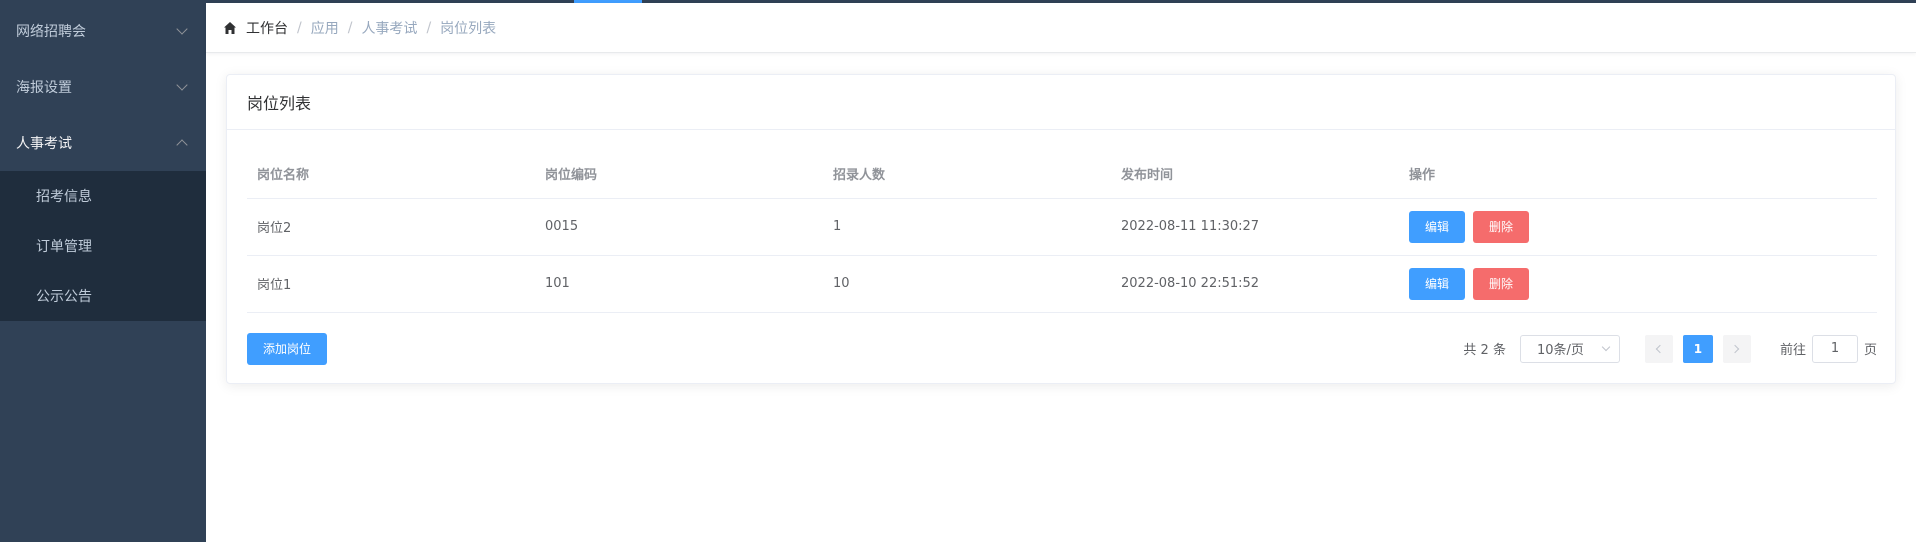 Image resolution: width=1916 pixels, height=542 pixels. I want to click on table-row: 岗位2 0015 1 2022-08-11 11:30:27 编辑 删除, so click(1062, 227).